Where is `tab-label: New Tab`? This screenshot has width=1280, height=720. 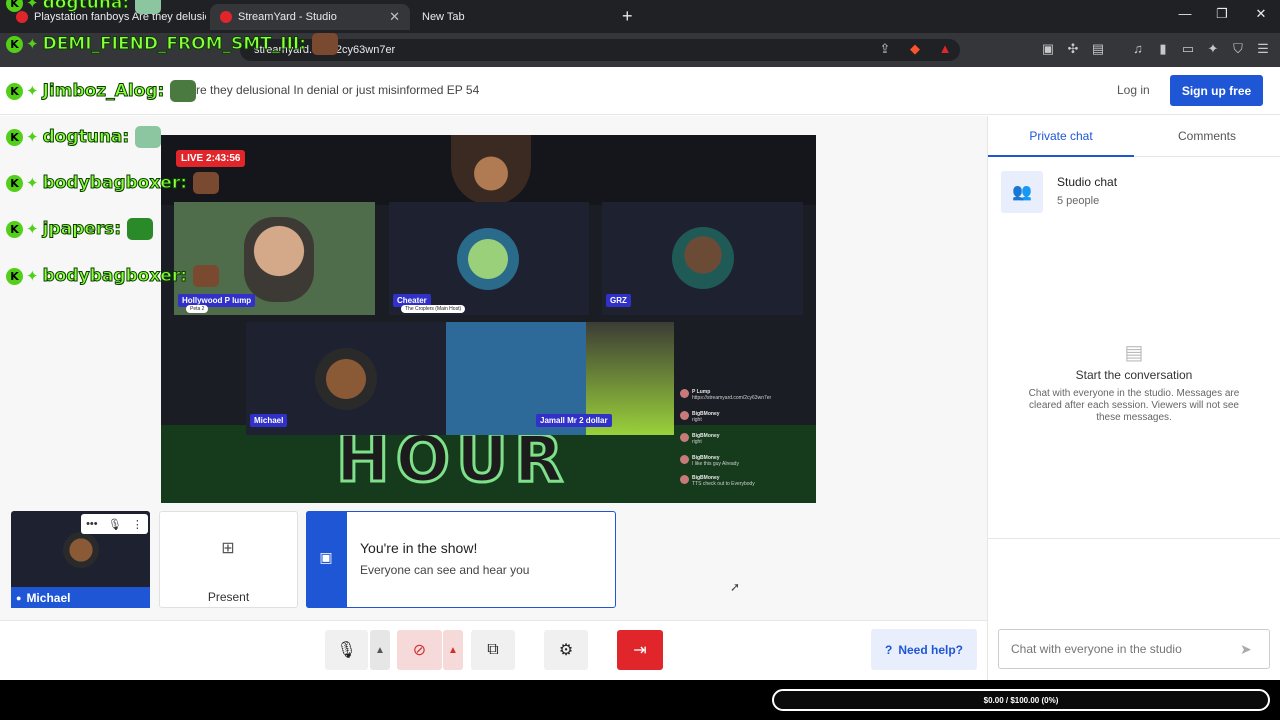 tab-label: New Tab is located at coordinates (443, 17).